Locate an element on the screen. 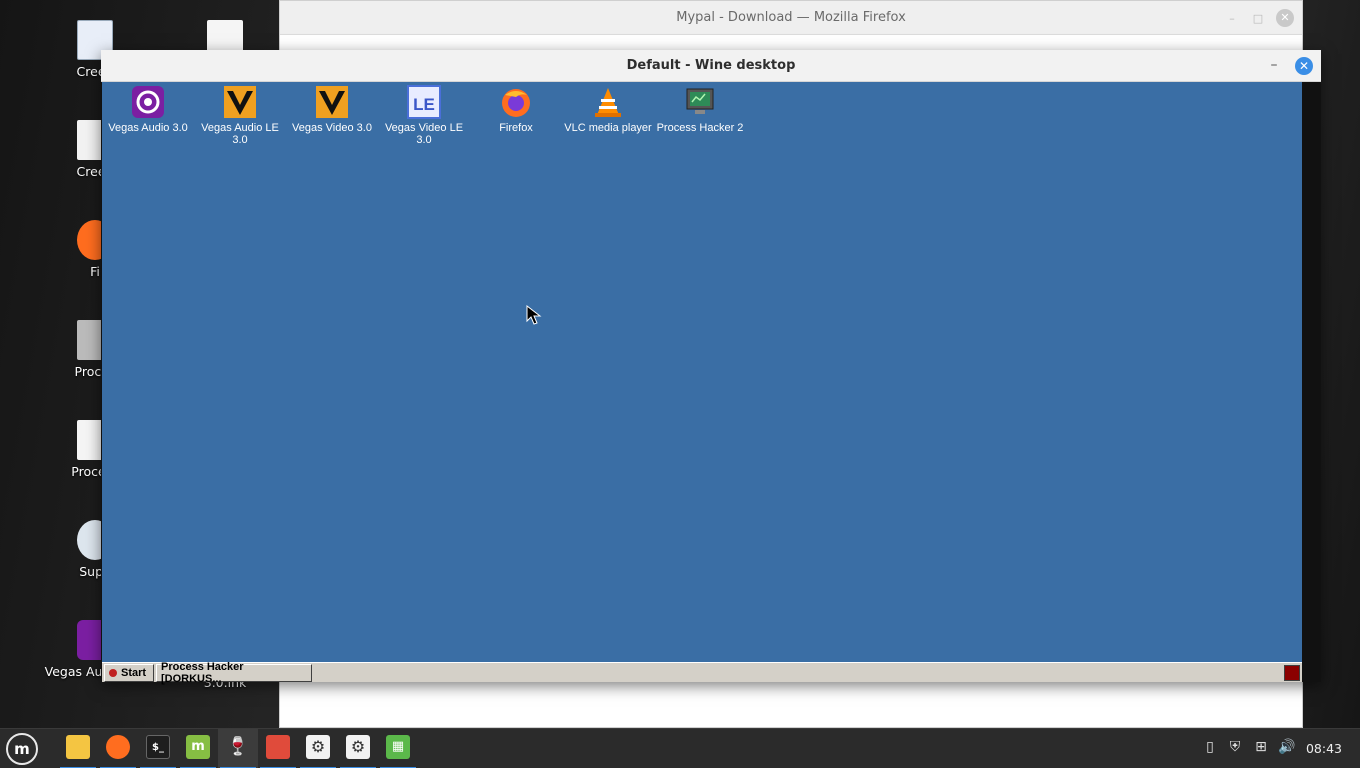  wine-start-icon is located at coordinates (113, 672).